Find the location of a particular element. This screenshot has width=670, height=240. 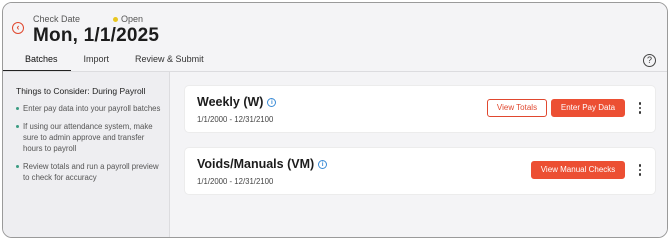

list-item: Enter pay data into your payroll batches is located at coordinates (91, 108).